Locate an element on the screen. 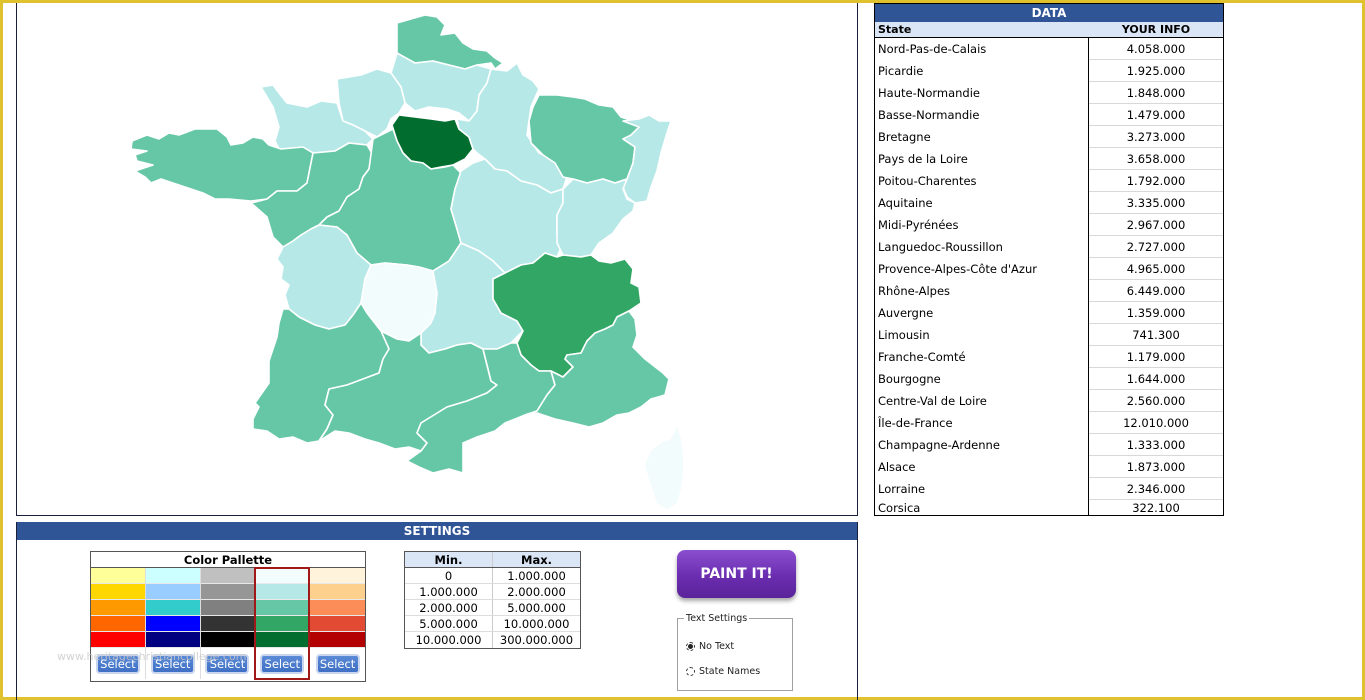 The width and height of the screenshot is (1365, 700). radio-state-names: State Names is located at coordinates (723, 671).